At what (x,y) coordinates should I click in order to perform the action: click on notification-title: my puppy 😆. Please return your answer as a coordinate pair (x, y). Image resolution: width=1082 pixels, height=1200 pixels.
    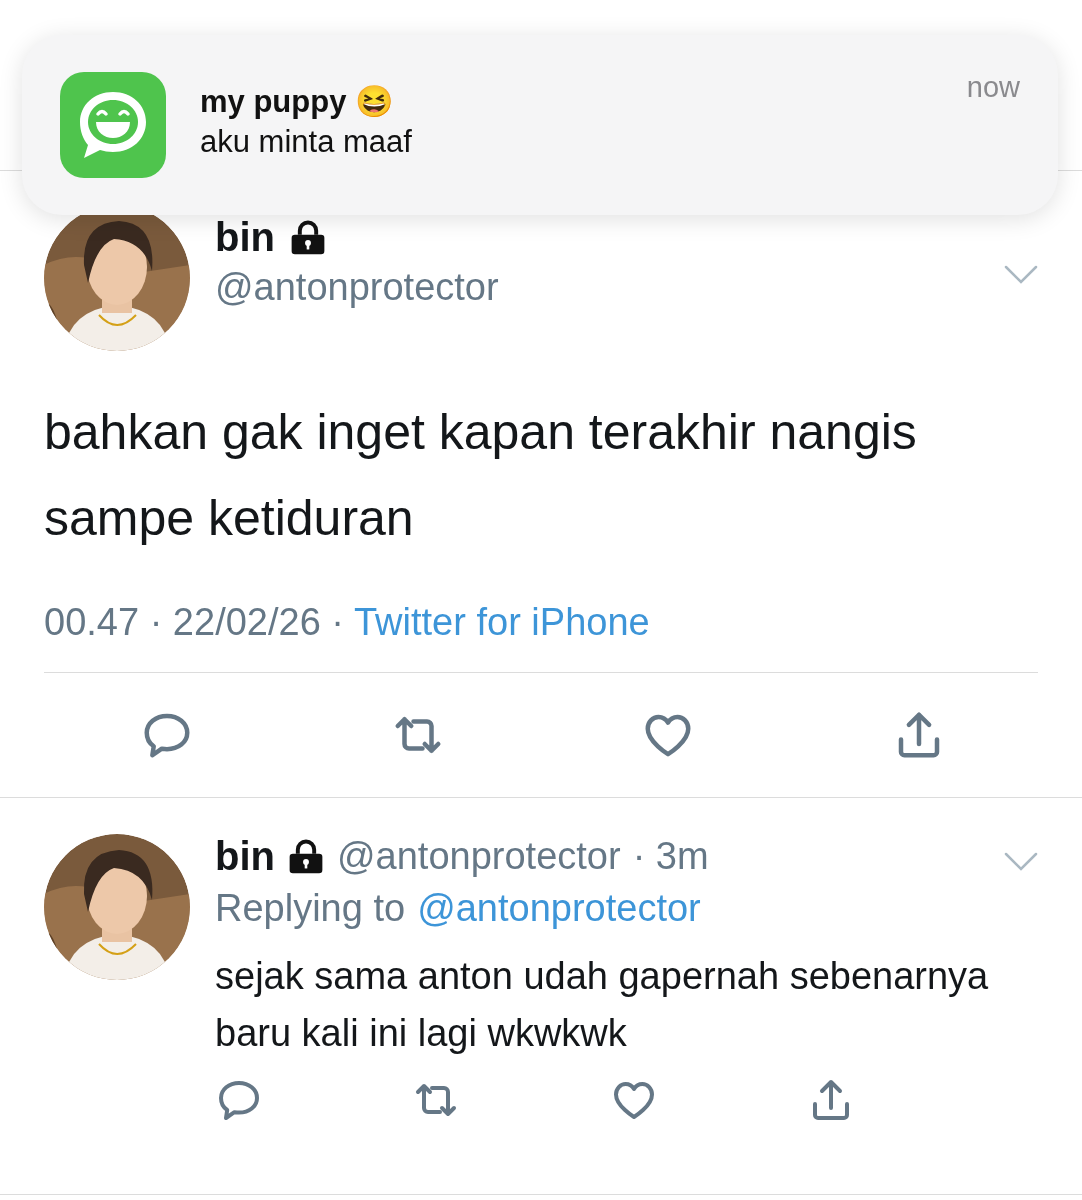
    Looking at the image, I should click on (297, 101).